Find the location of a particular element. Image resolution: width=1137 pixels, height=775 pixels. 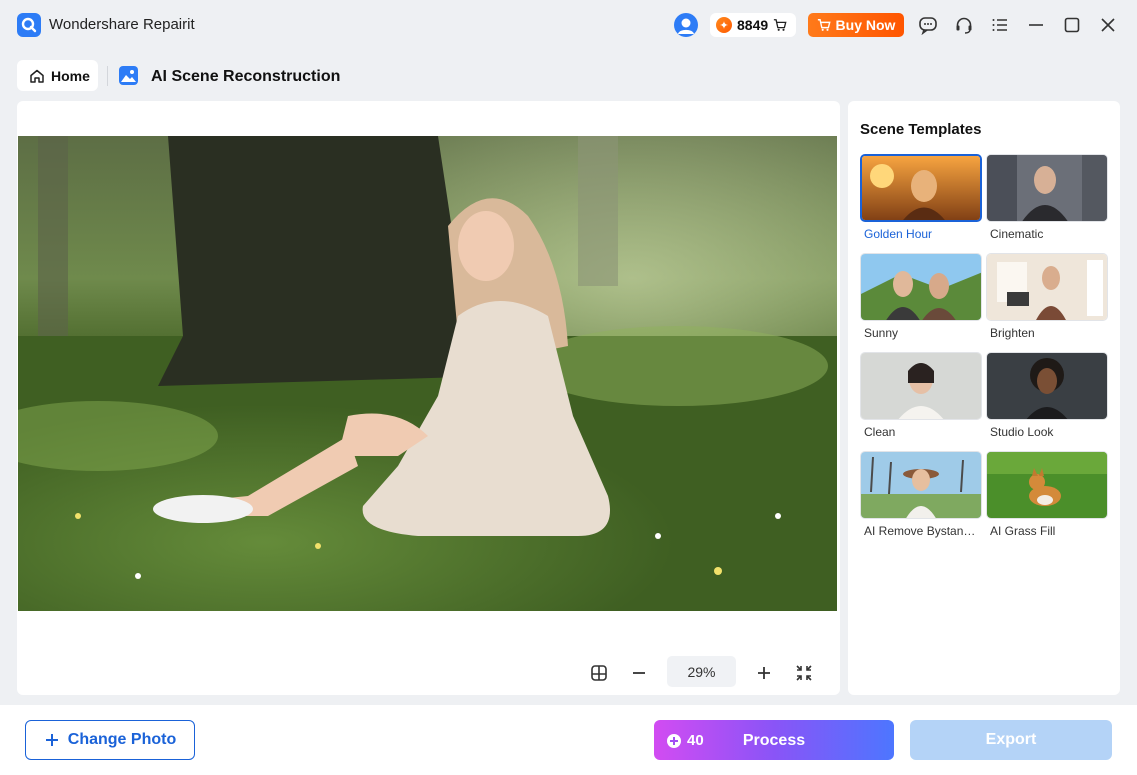

template-studio-look: Studio Look is located at coordinates (1047, 395).